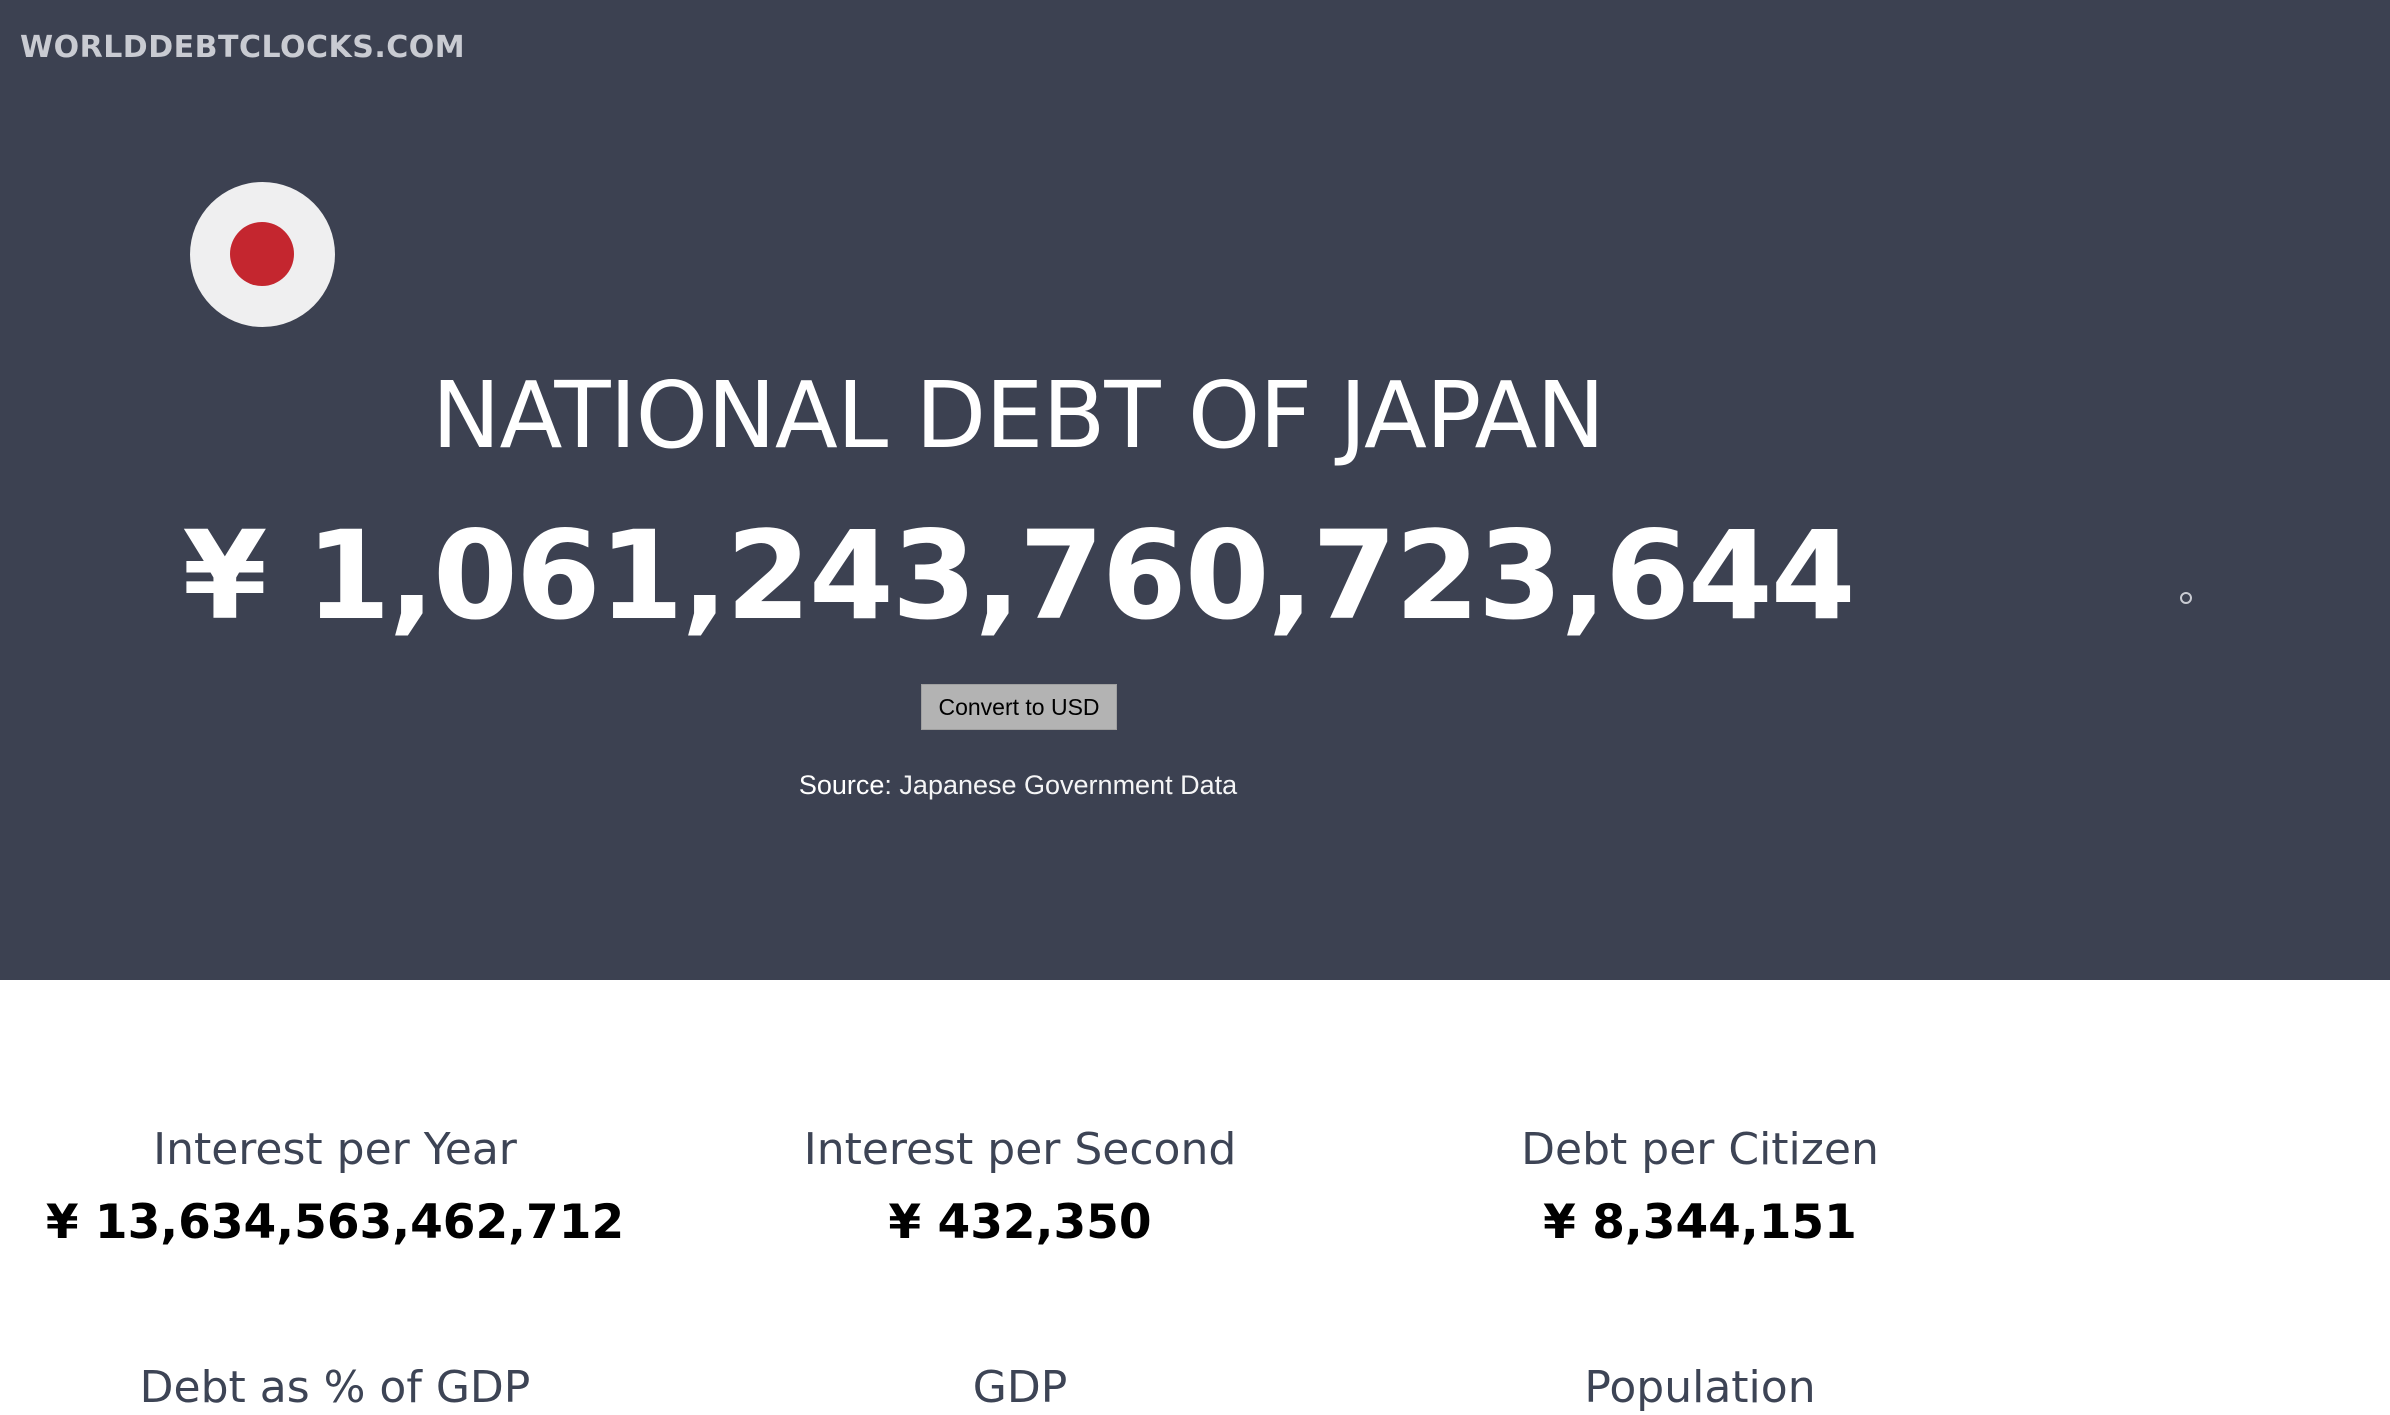  I want to click on stat-label: Population, so click(1700, 1387).